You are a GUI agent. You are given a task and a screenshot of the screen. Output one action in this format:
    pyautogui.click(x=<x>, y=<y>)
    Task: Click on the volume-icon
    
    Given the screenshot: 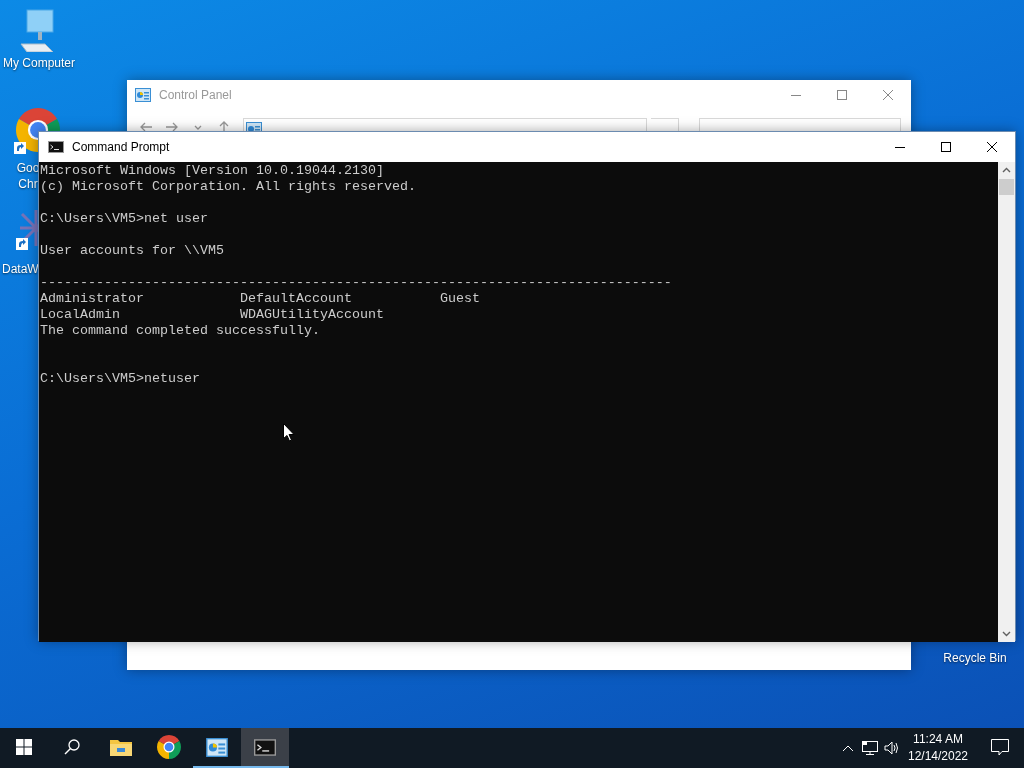 What is the action you would take?
    pyautogui.click(x=892, y=748)
    